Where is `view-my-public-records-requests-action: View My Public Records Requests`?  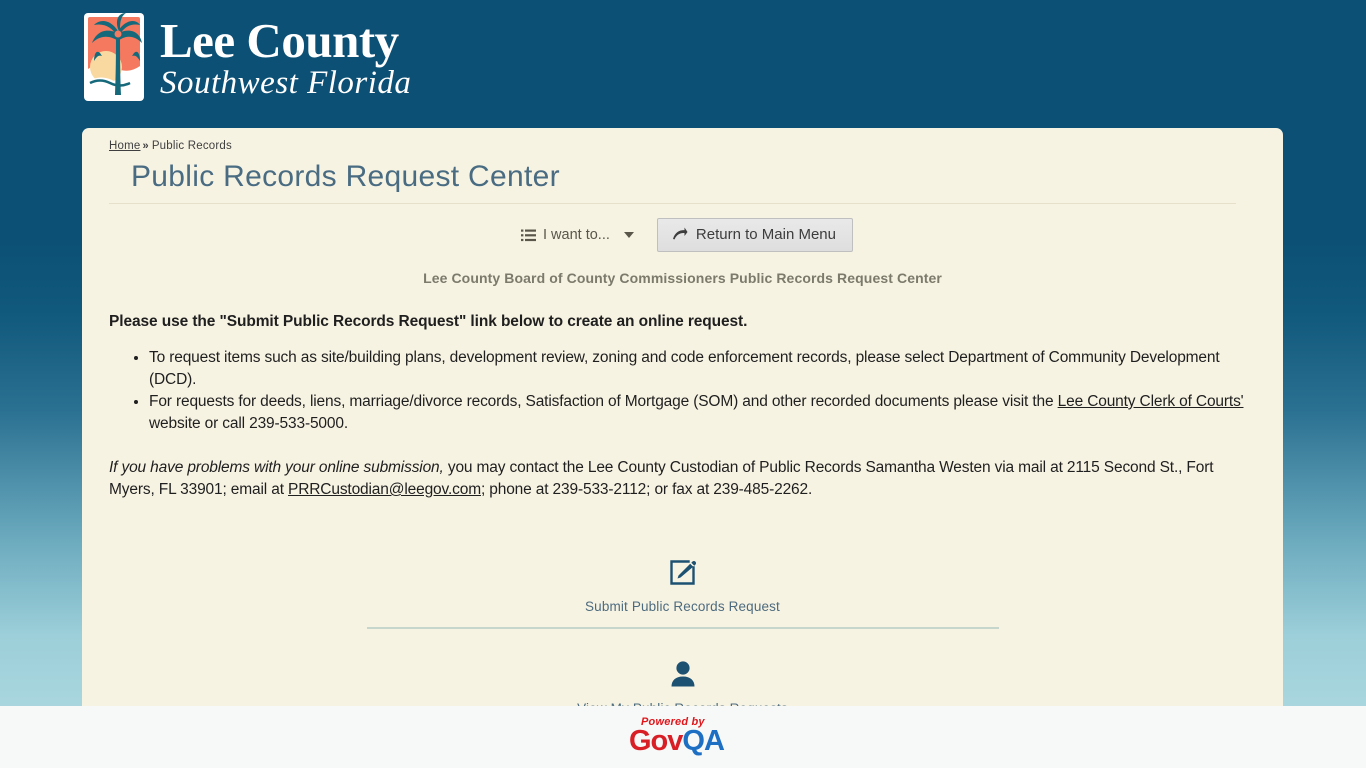
view-my-public-records-requests-action: View My Public Records Requests is located at coordinates (683, 667).